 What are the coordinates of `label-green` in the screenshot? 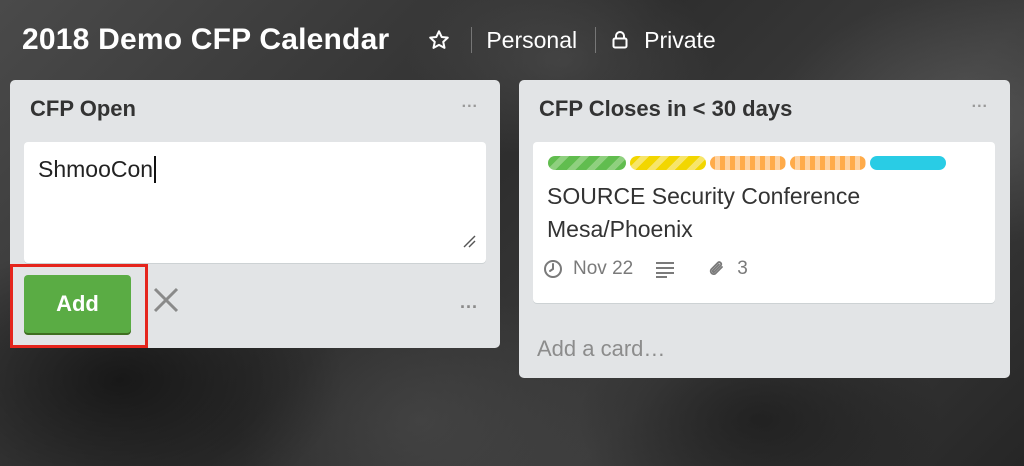 It's located at (587, 163).